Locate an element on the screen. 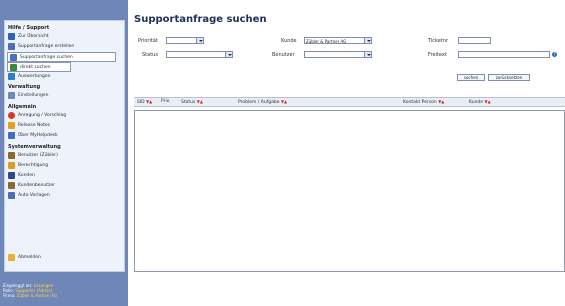  suggestion-icon is located at coordinates (11, 115).